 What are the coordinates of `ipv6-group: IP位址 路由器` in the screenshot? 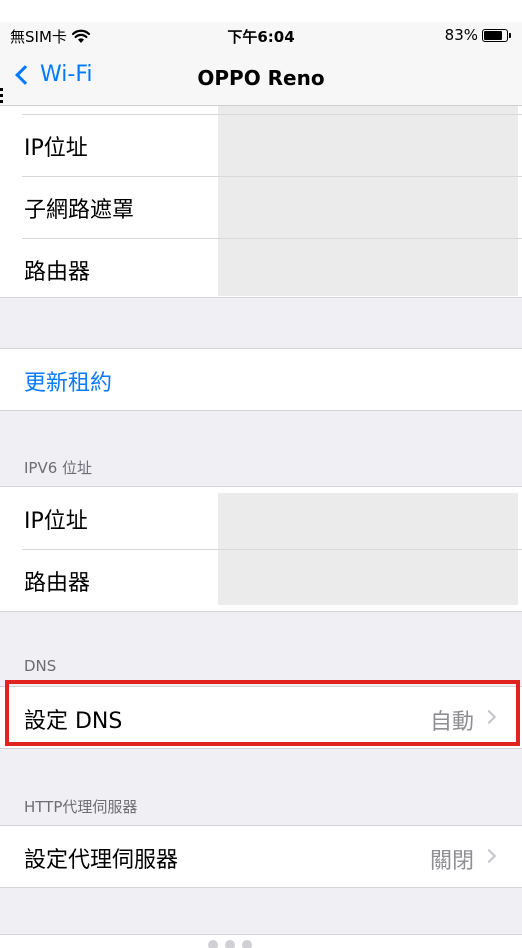 It's located at (261, 549).